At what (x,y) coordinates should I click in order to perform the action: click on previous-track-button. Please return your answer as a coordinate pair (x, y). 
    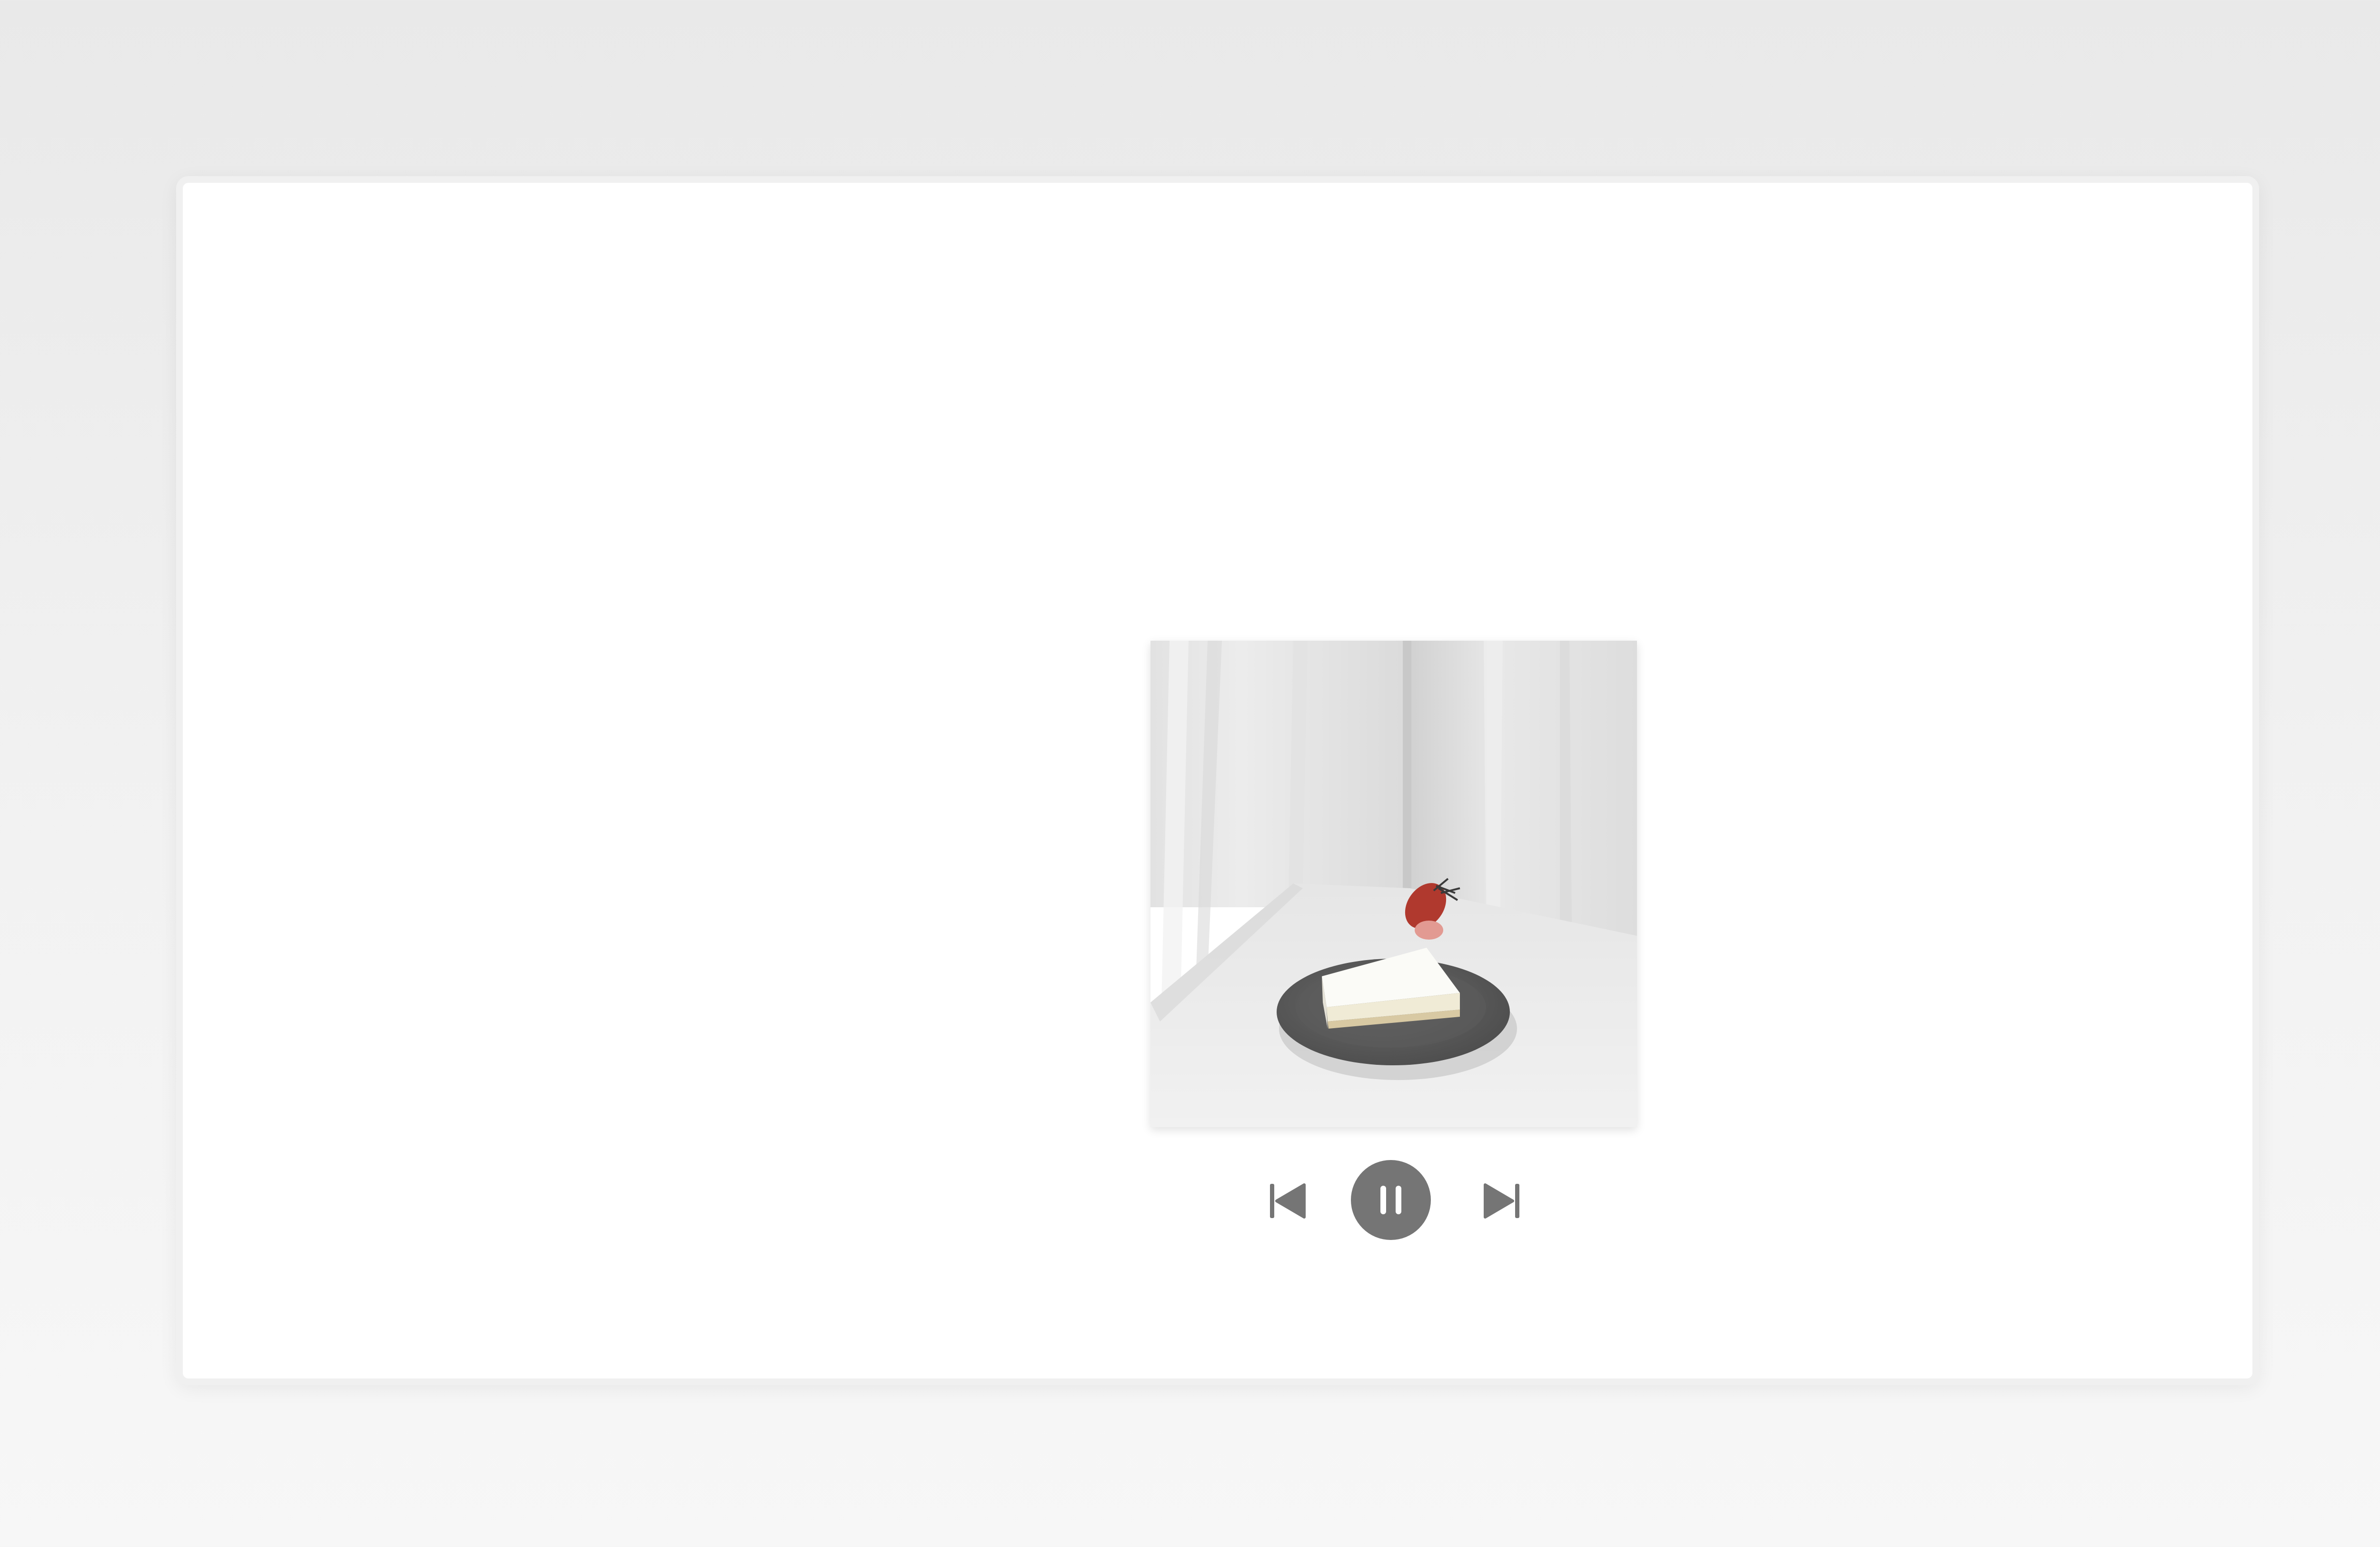
    Looking at the image, I should click on (1287, 1201).